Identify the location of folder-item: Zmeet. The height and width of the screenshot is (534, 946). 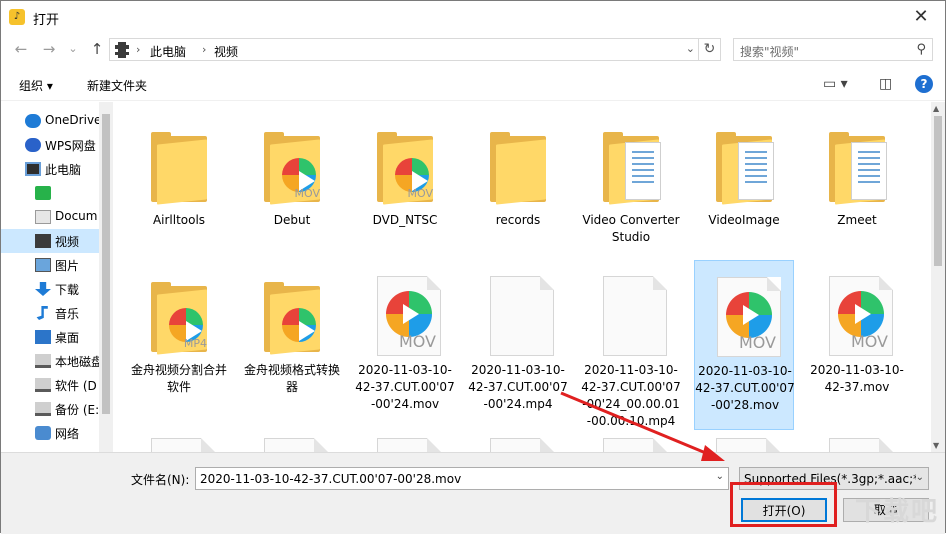
(857, 195).